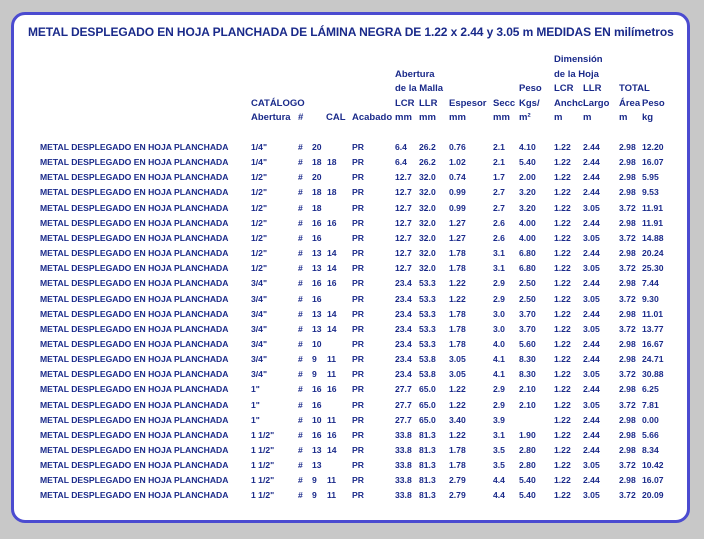 This screenshot has width=704, height=539. Describe the element at coordinates (499, 253) in the screenshot. I see `cell-secc: 3.1` at that location.